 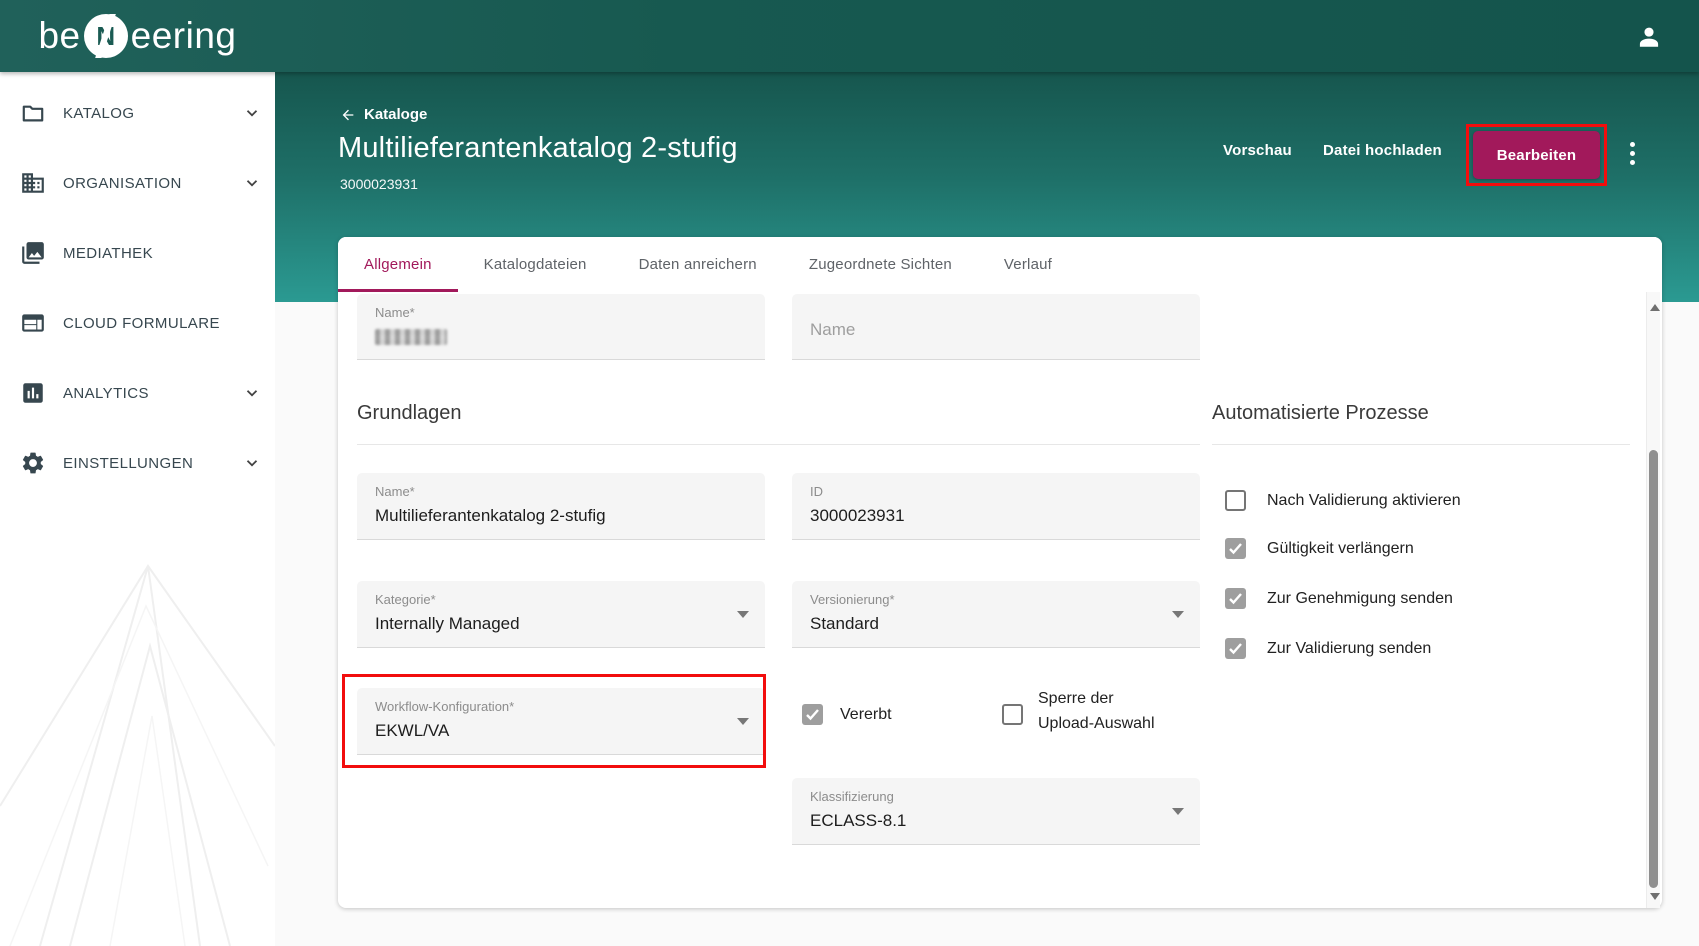 What do you see at coordinates (33, 463) in the screenshot?
I see `settings-gear-icon` at bounding box center [33, 463].